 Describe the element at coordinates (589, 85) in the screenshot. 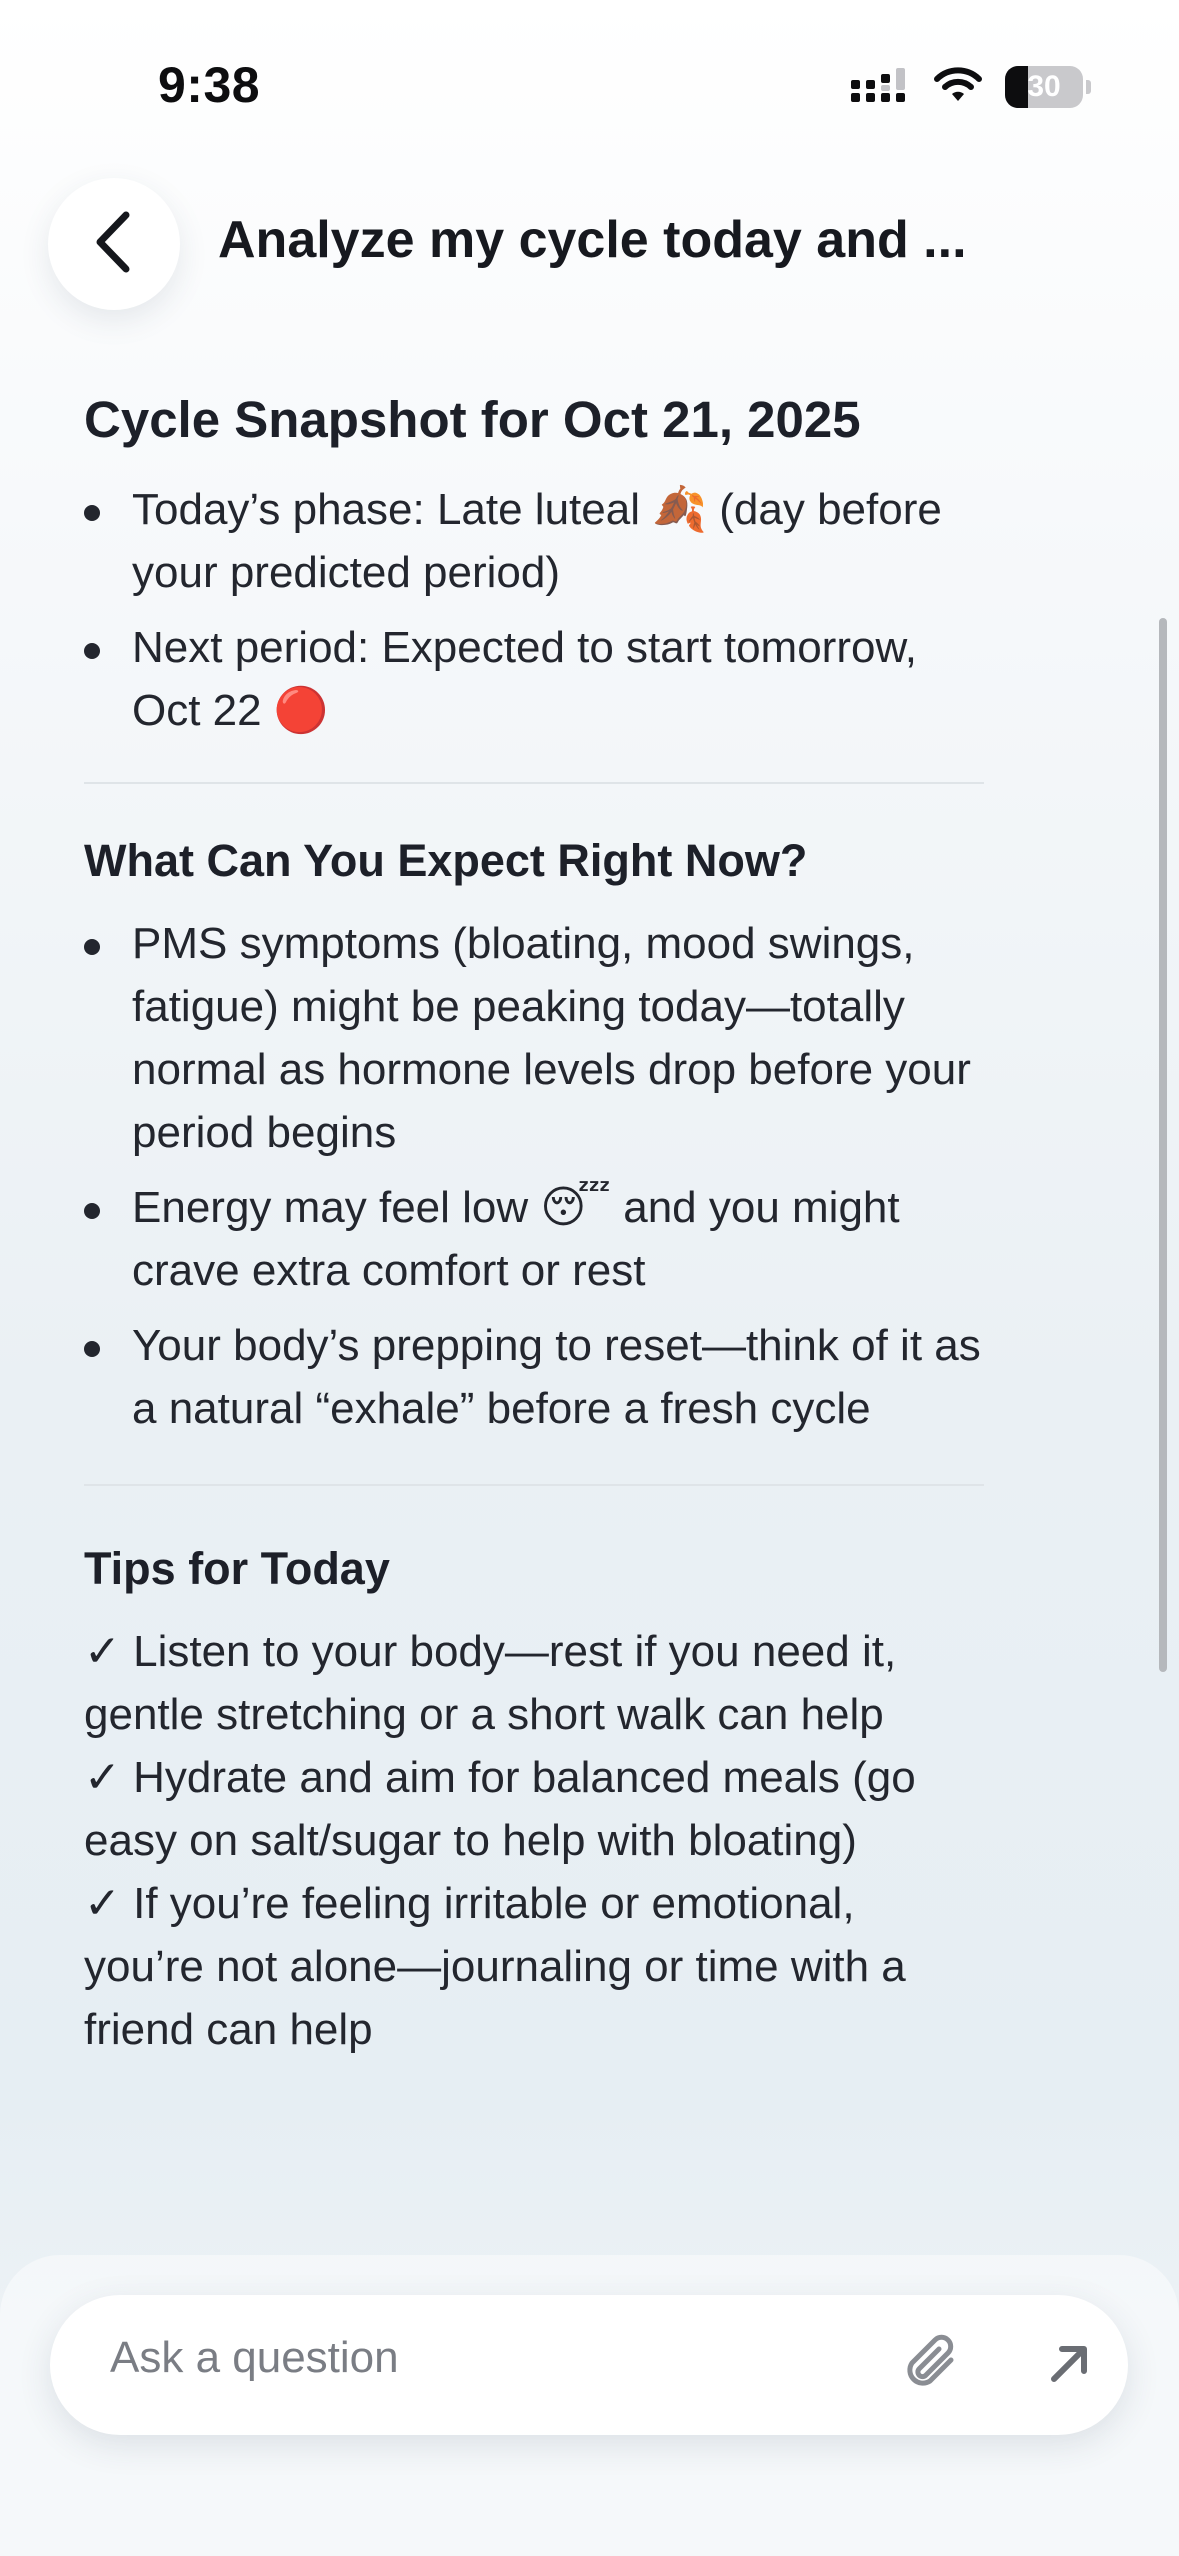

I see `status-bar: 9:38 30` at that location.